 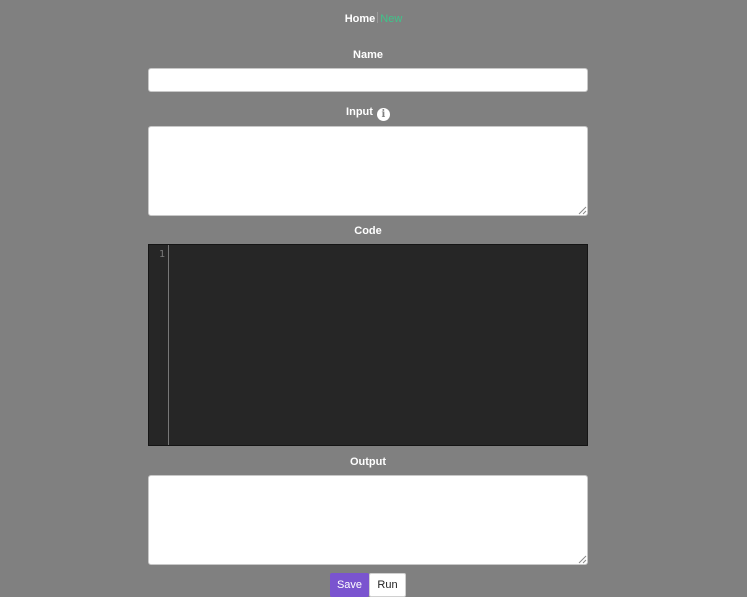 What do you see at coordinates (387, 585) in the screenshot?
I see `run-button: Run` at bounding box center [387, 585].